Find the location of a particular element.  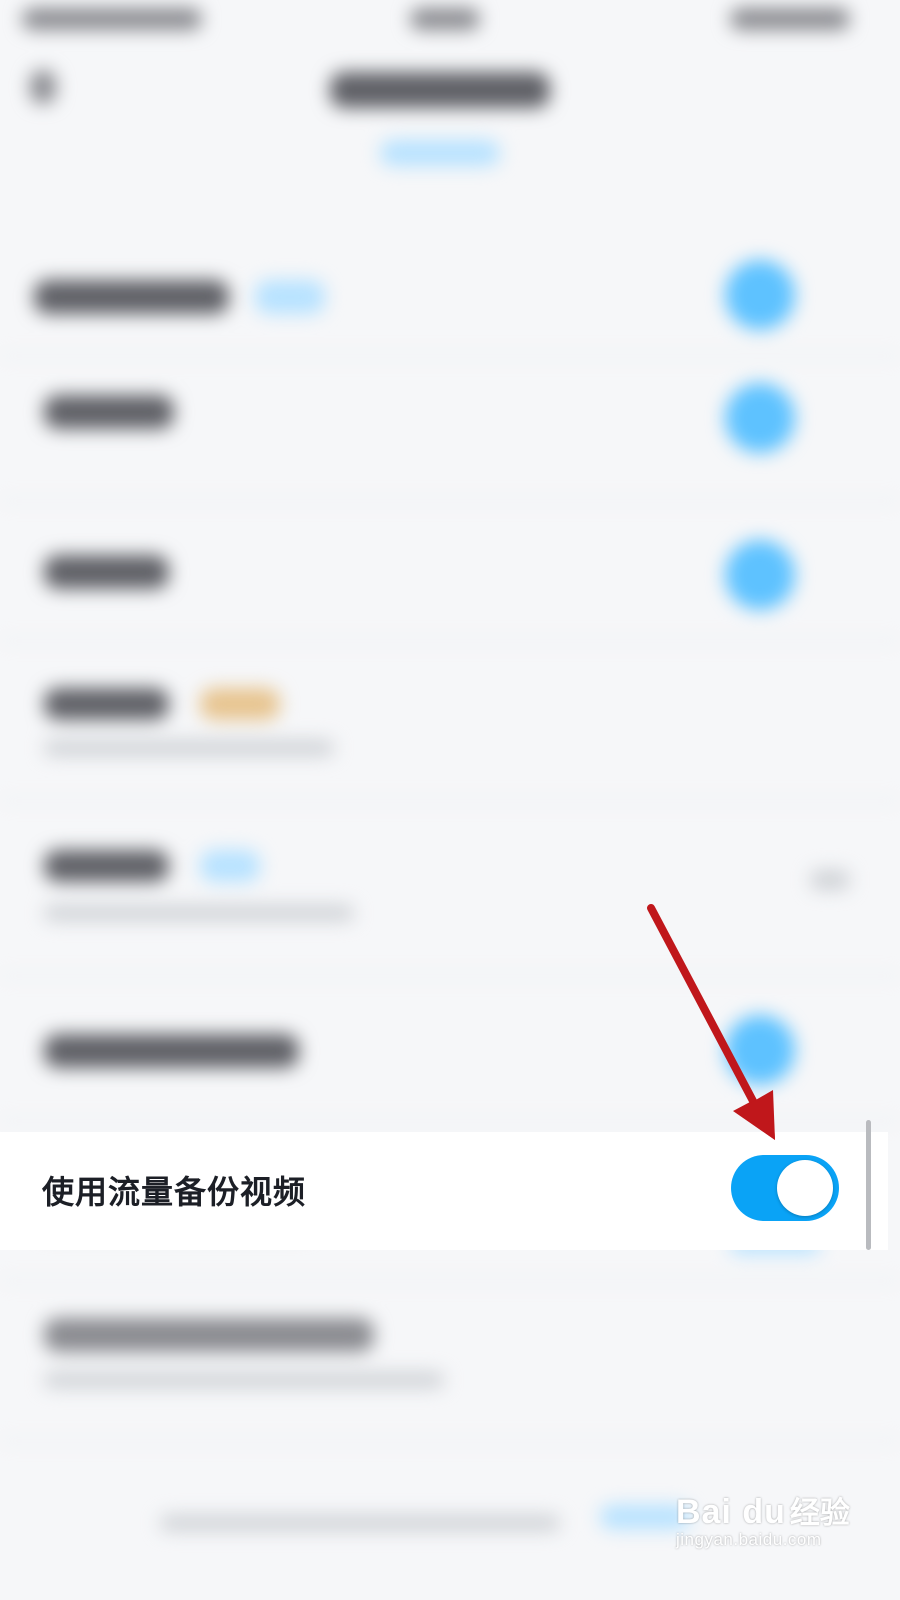

baidu-jingyan-watermark: Bai du 经验 jingyan.baidu.com is located at coordinates (766, 1523).